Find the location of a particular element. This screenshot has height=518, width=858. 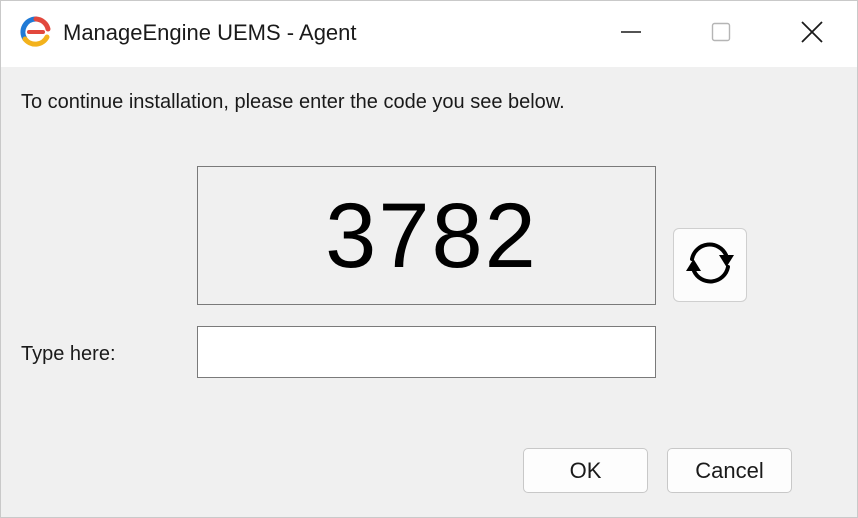

cancel-button: Cancel is located at coordinates (729, 470).